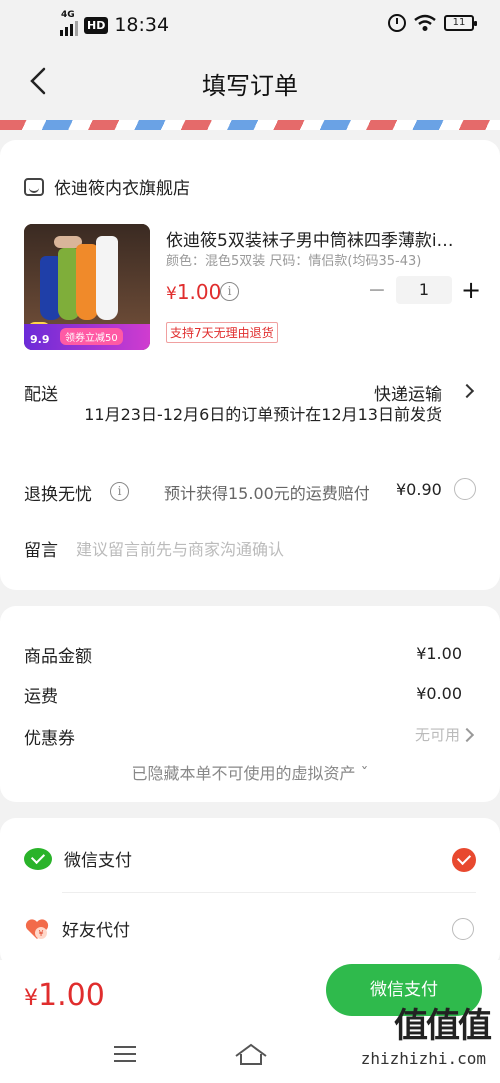  I want to click on product-thumbnail: 9.9 领券立减50, so click(87, 287).